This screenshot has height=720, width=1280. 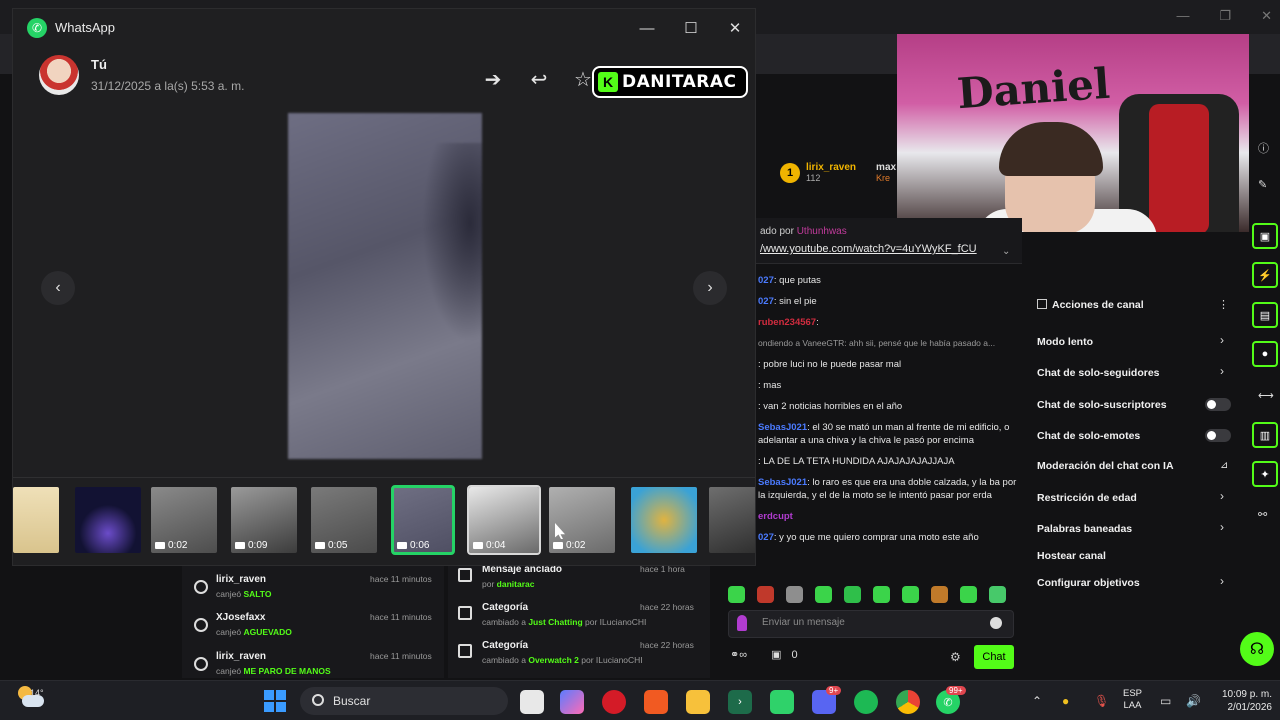 I want to click on viewer-info: 1 lirix_raven 112 max Kre, so click(x=838, y=172).